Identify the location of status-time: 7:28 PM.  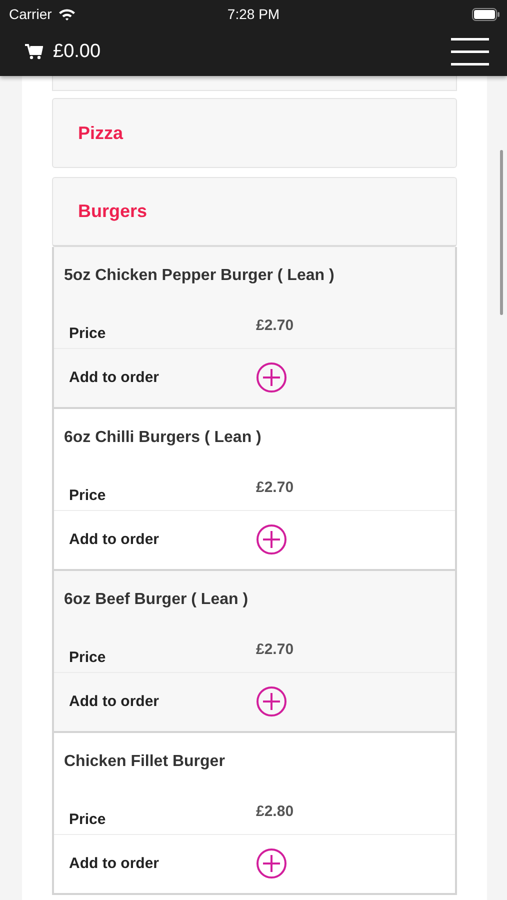
(253, 14).